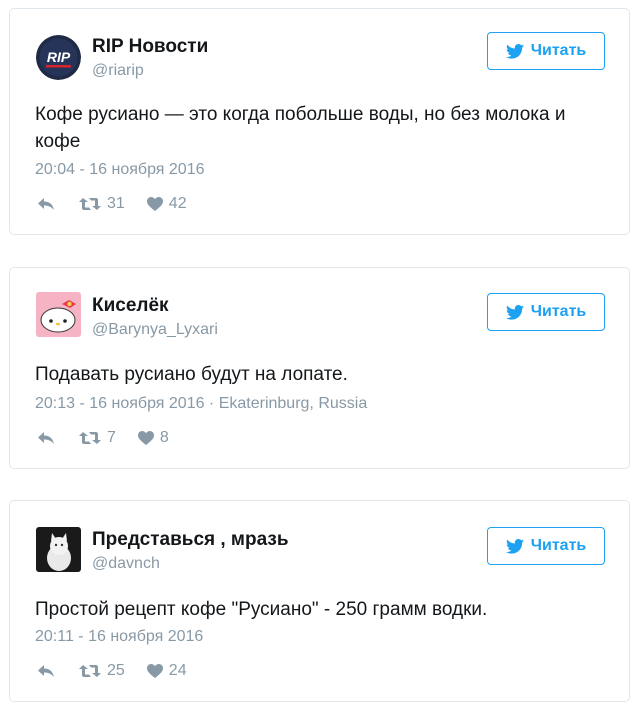 The image size is (640, 707). Describe the element at coordinates (126, 564) in the screenshot. I see `user-handle: @davnch` at that location.